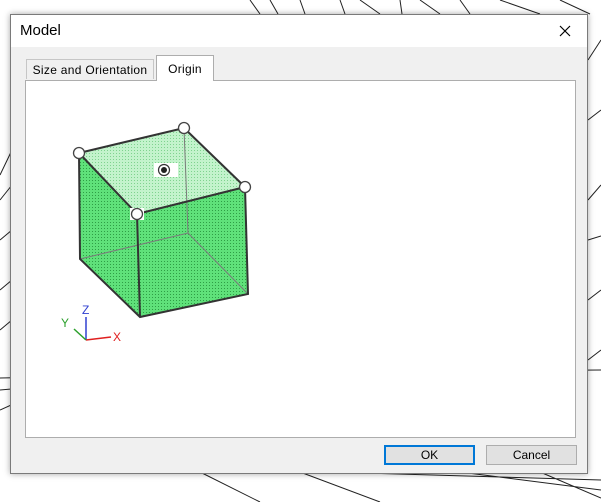 Image resolution: width=601 pixels, height=502 pixels. I want to click on title-bar: Model, so click(299, 31).